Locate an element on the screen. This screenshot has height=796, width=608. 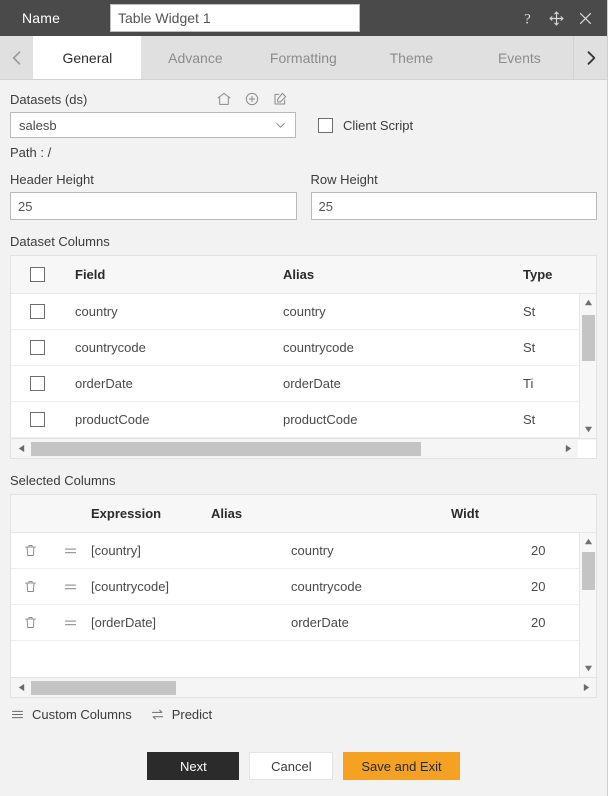
predict-link: Predict is located at coordinates (181, 714).